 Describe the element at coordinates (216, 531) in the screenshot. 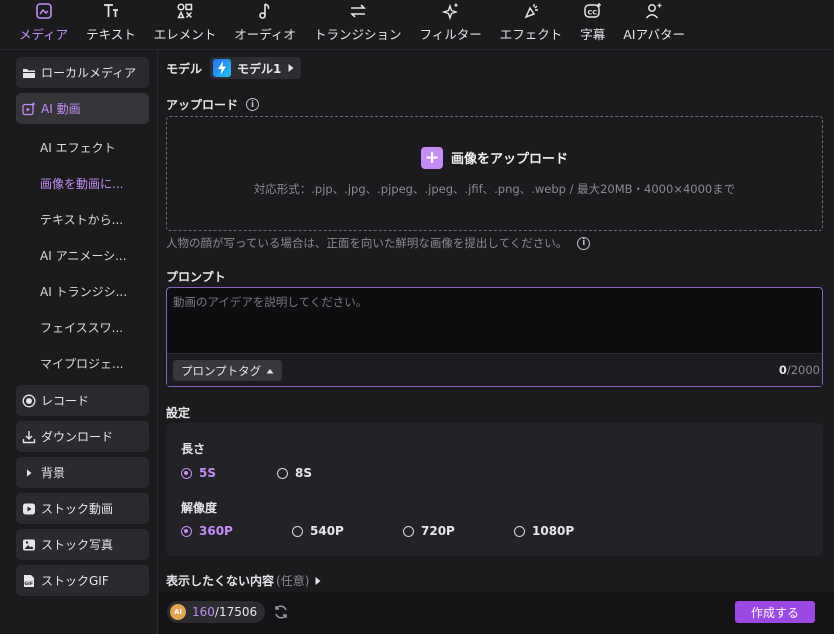

I see `resolution-option-label: 360P` at that location.